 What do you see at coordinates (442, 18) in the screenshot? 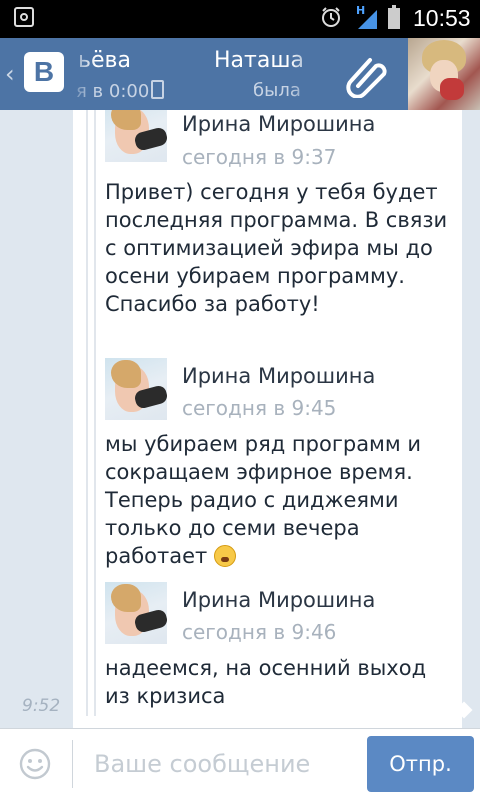
I see `clock: 10:53` at bounding box center [442, 18].